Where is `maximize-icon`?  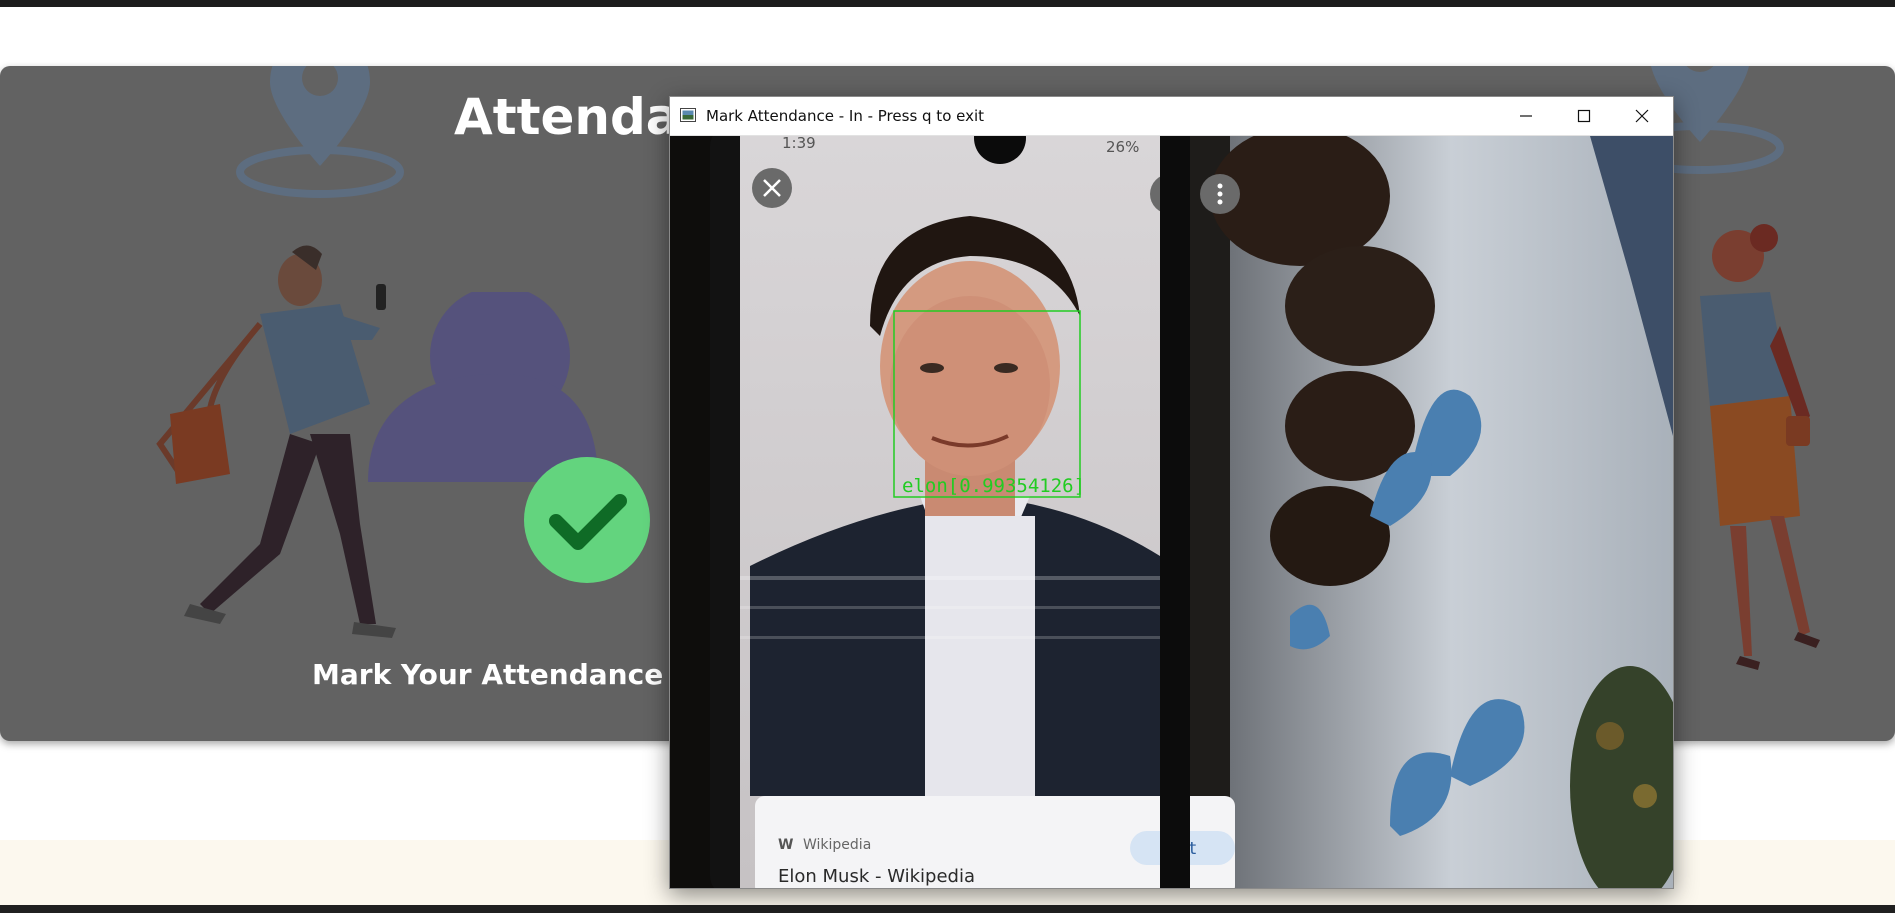 maximize-icon is located at coordinates (1584, 116).